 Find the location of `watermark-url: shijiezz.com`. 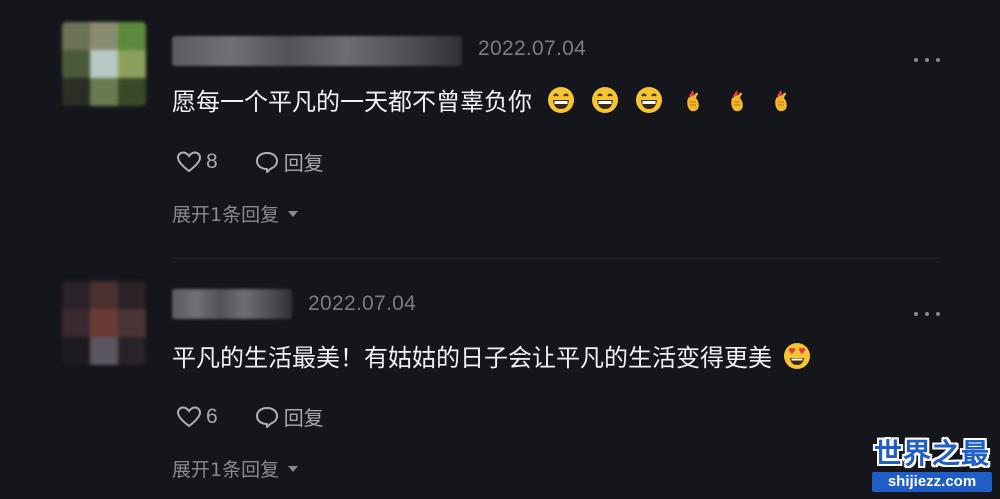

watermark-url: shijiezz.com is located at coordinates (932, 482).